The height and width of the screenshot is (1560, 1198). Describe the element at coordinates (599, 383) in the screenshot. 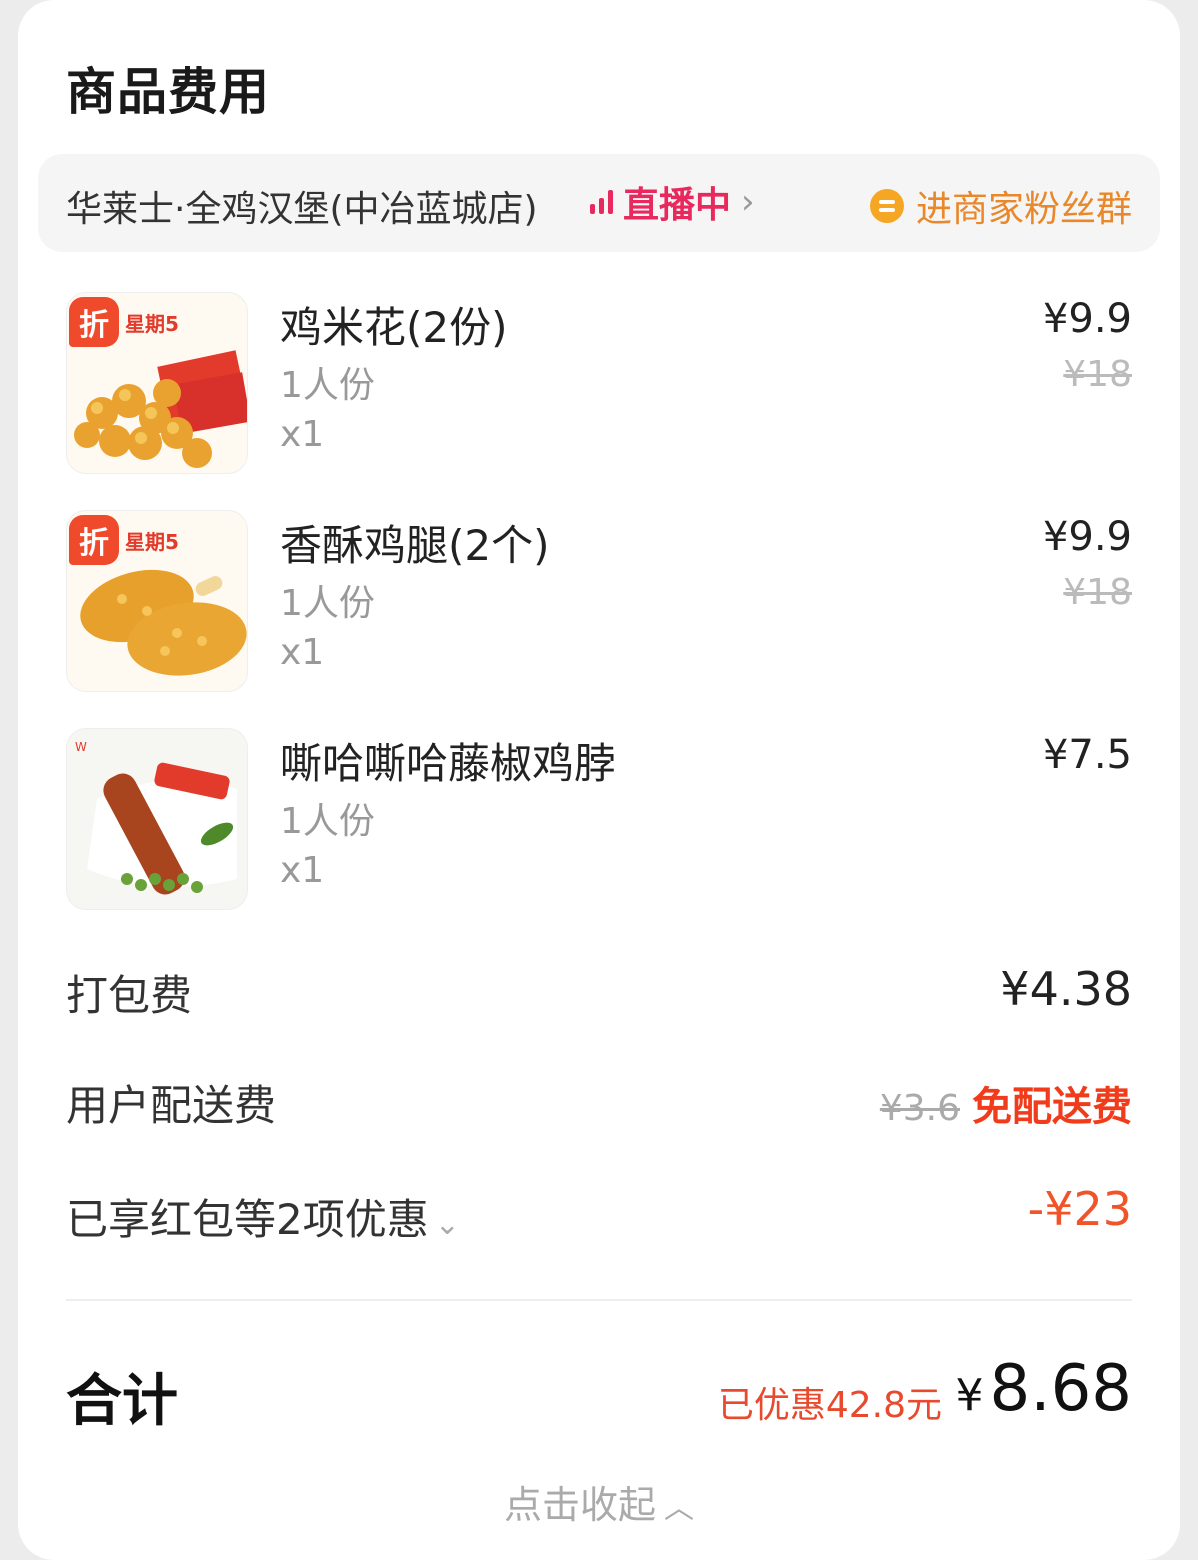

I see `order-item: 折 星期5 鸡米花(2份) 1人份 x1 ¥9.9 ¥18` at that location.